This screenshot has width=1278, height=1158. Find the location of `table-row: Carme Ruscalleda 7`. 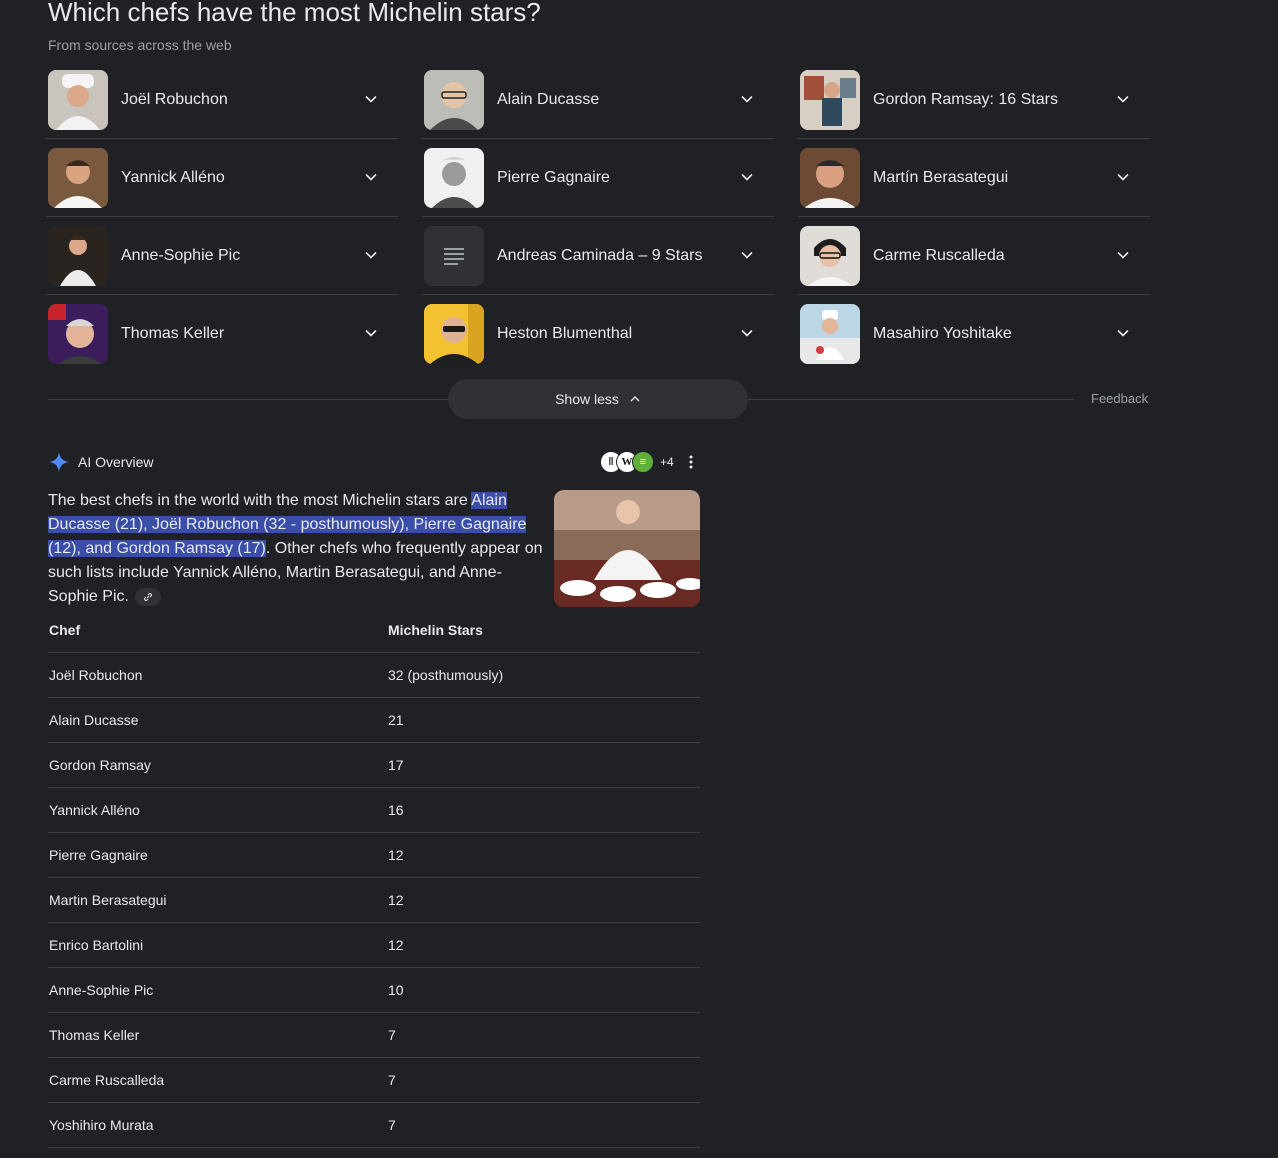

table-row: Carme Ruscalleda 7 is located at coordinates (374, 1080).